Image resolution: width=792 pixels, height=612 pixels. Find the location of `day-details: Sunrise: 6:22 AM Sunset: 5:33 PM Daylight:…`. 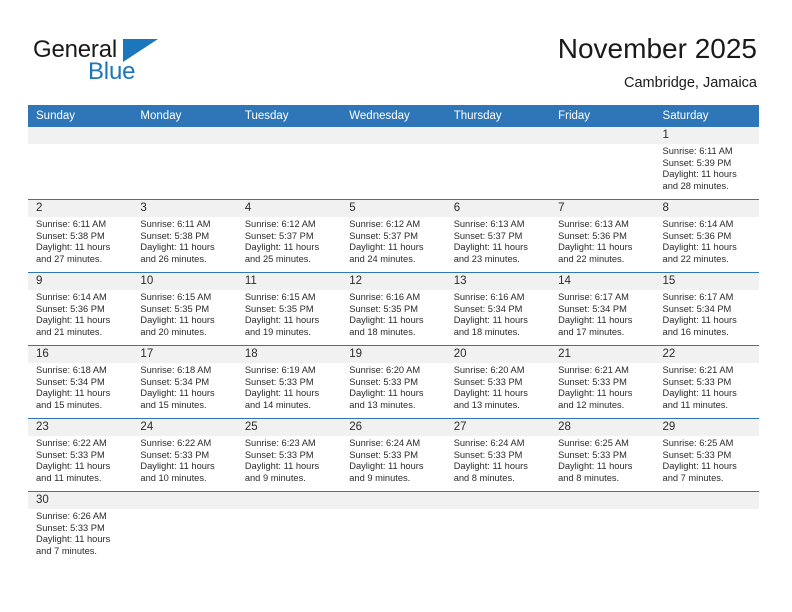

day-details: Sunrise: 6:22 AM Sunset: 5:33 PM Daylight:… is located at coordinates (184, 460).